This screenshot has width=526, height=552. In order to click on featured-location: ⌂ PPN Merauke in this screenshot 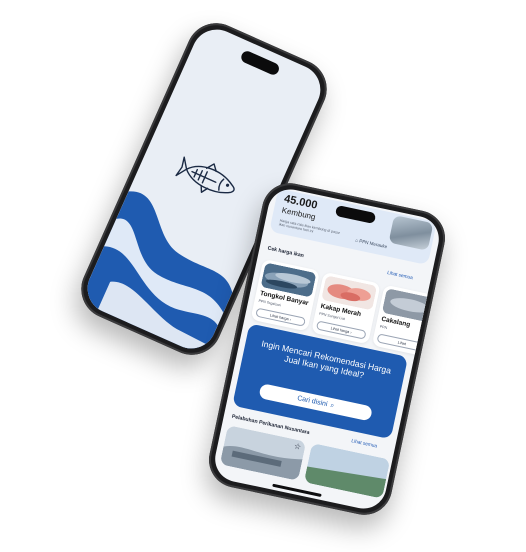, I will do `click(371, 244)`.